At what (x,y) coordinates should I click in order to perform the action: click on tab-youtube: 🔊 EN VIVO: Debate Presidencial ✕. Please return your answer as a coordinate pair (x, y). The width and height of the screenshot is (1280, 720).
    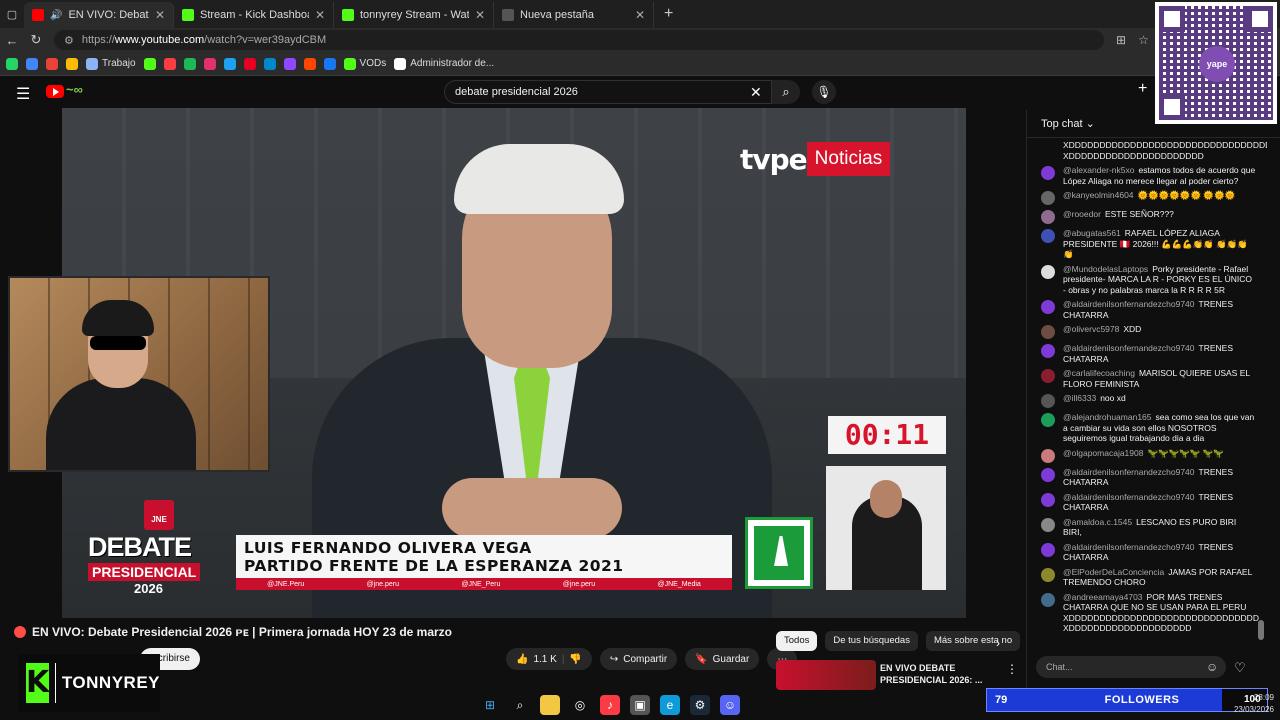
    Looking at the image, I should click on (99, 15).